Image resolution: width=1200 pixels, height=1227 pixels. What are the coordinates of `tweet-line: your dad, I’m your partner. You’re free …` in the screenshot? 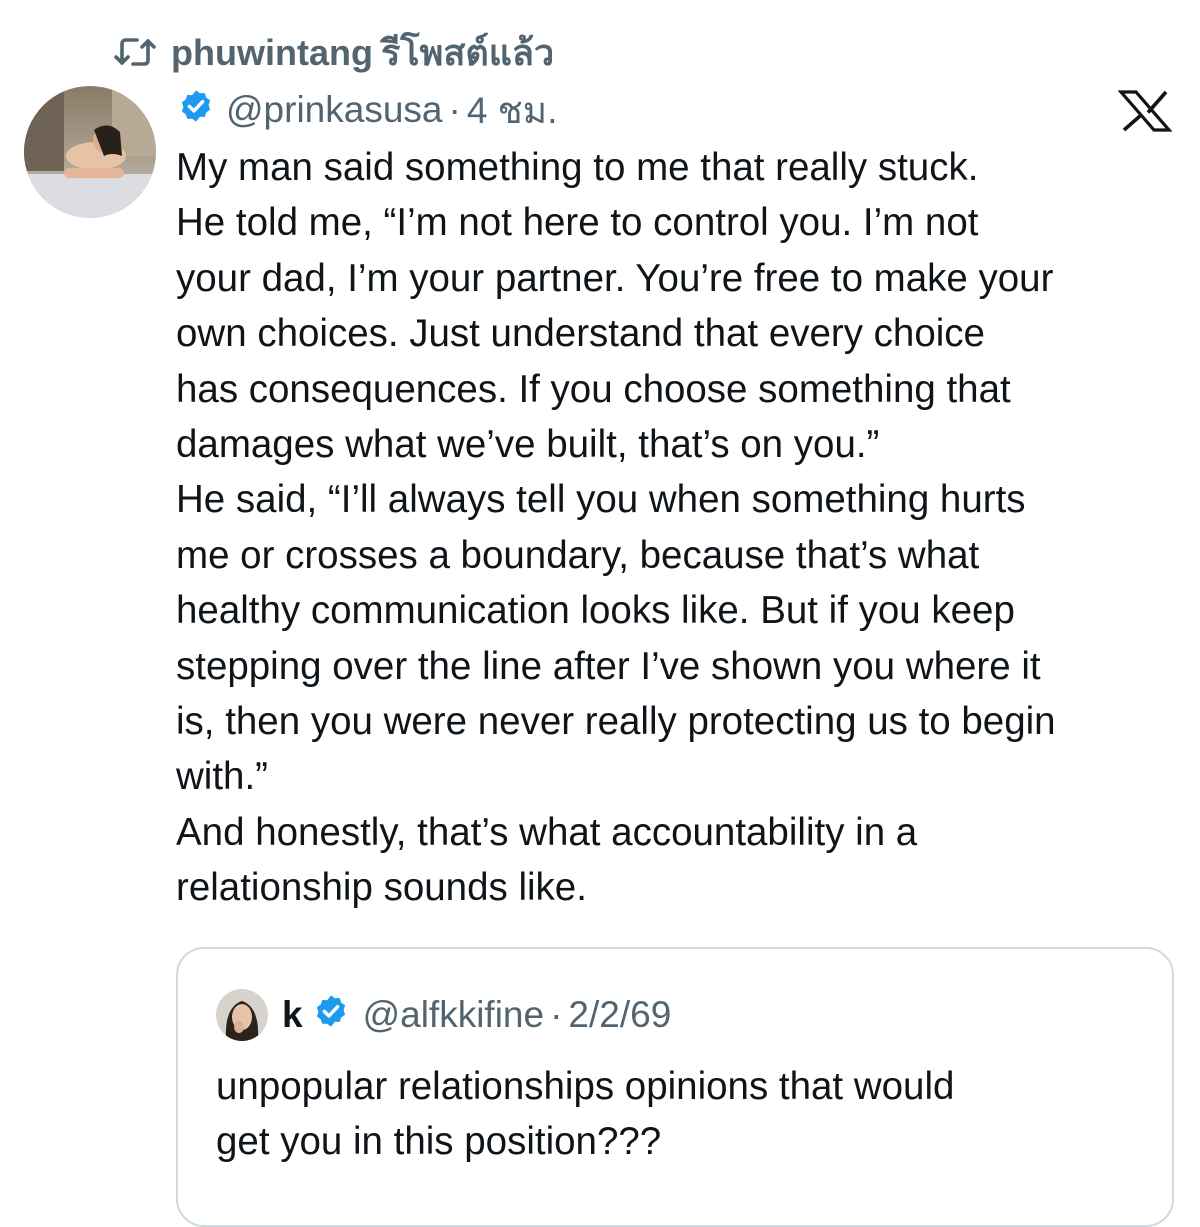 It's located at (615, 278).